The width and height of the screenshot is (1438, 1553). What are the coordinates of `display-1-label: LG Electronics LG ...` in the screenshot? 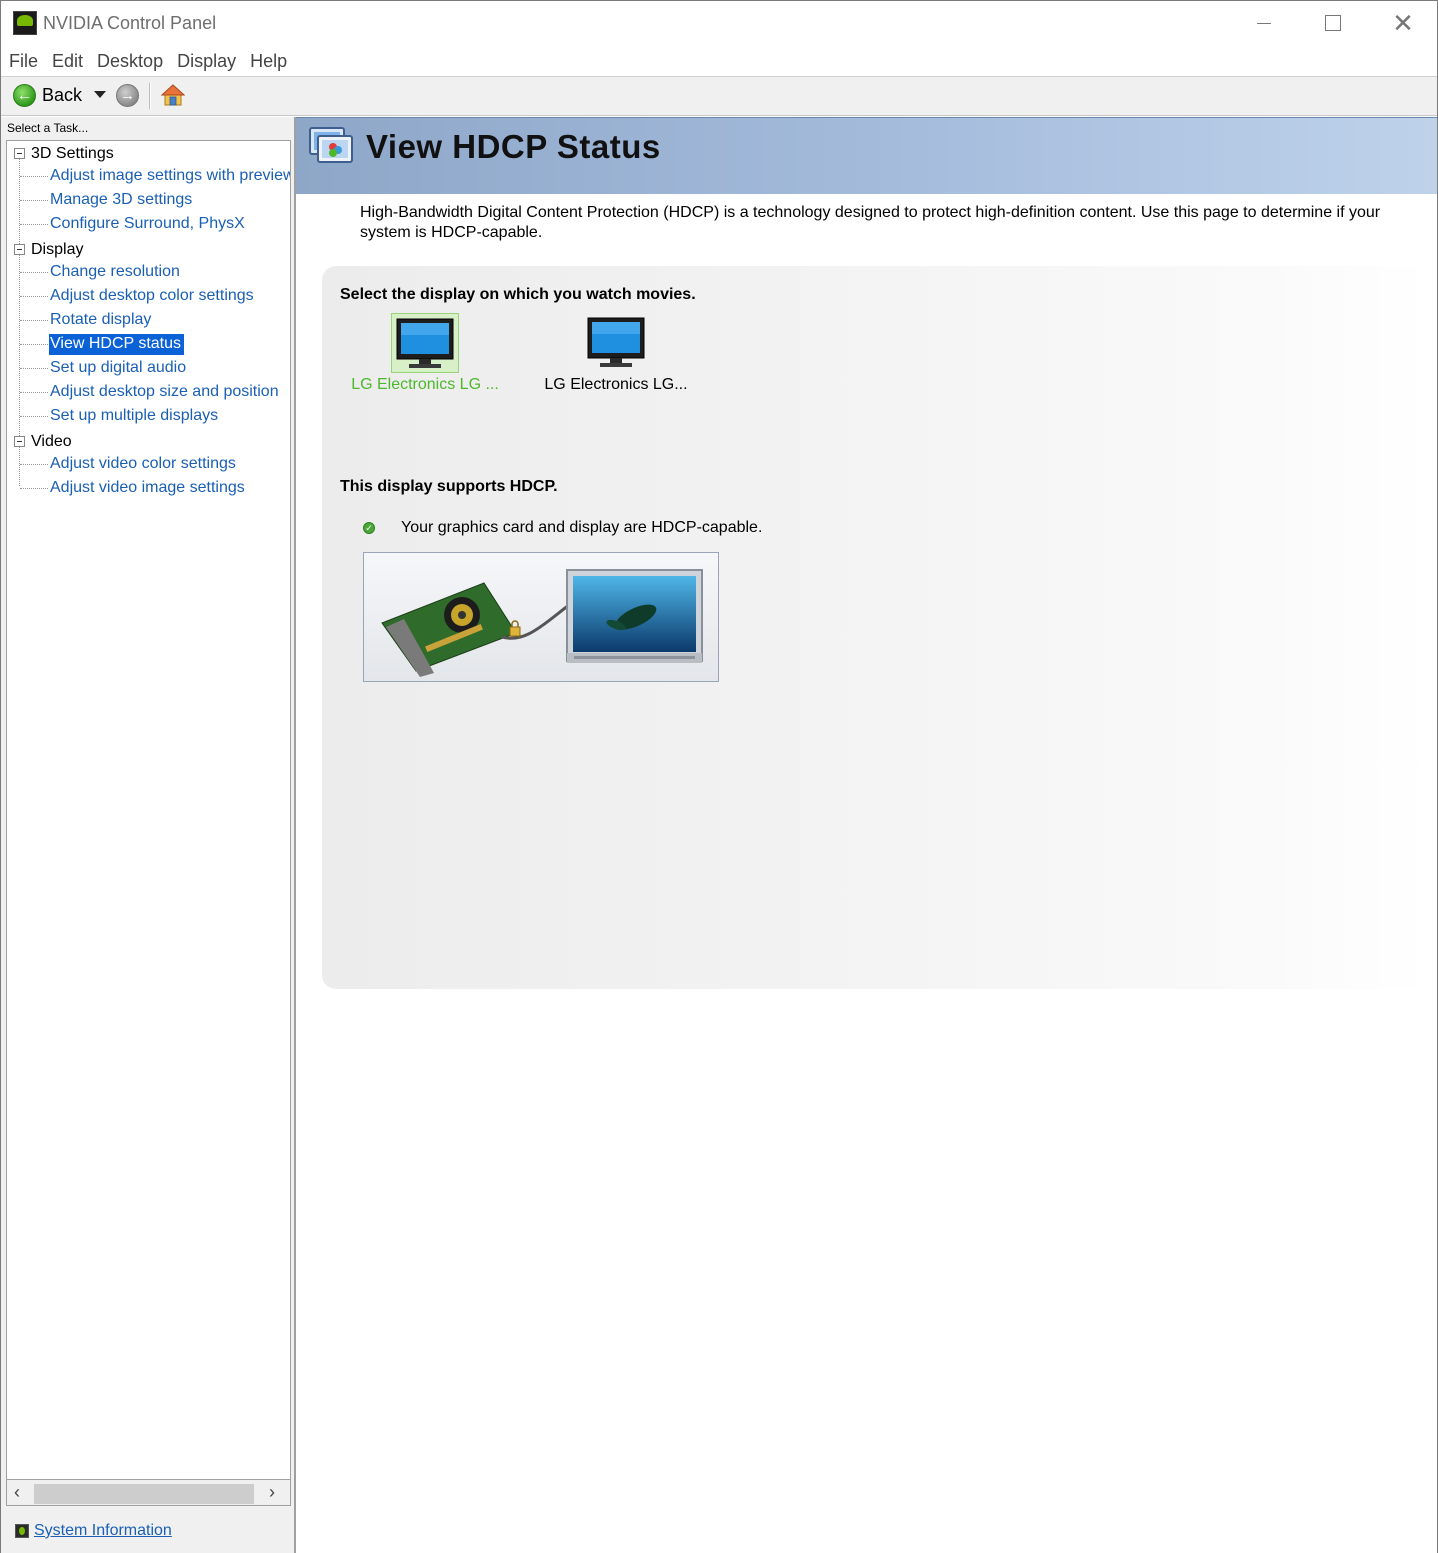 It's located at (425, 384).